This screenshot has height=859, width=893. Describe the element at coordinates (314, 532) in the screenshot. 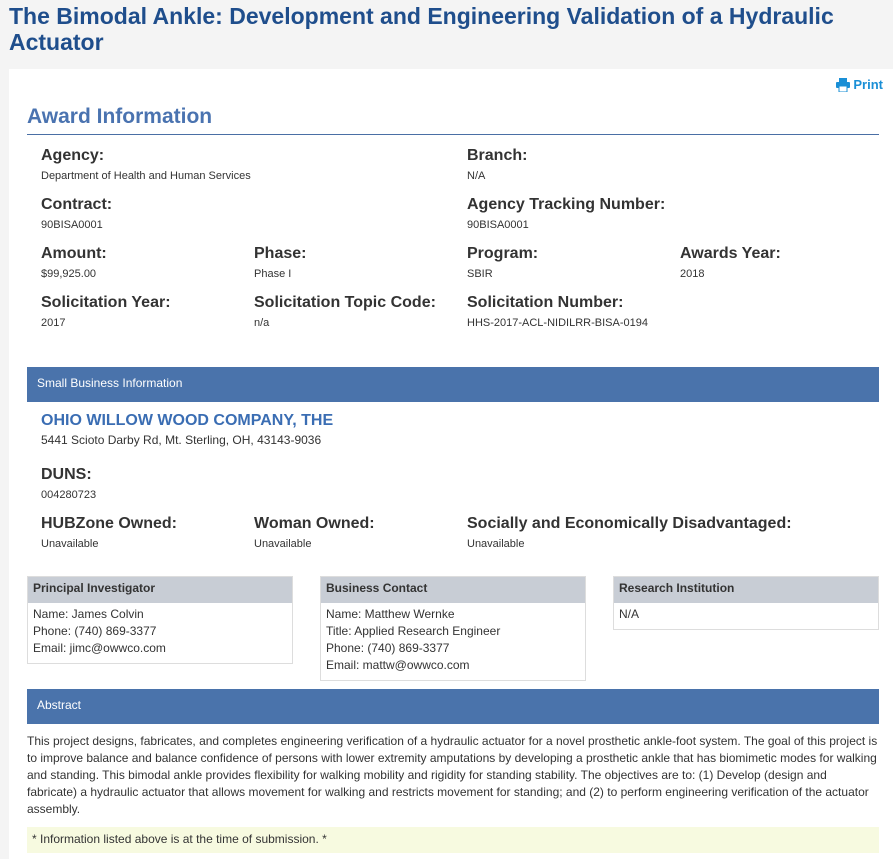

I see `woman-owned-field: Woman Owned: Unavailable` at that location.